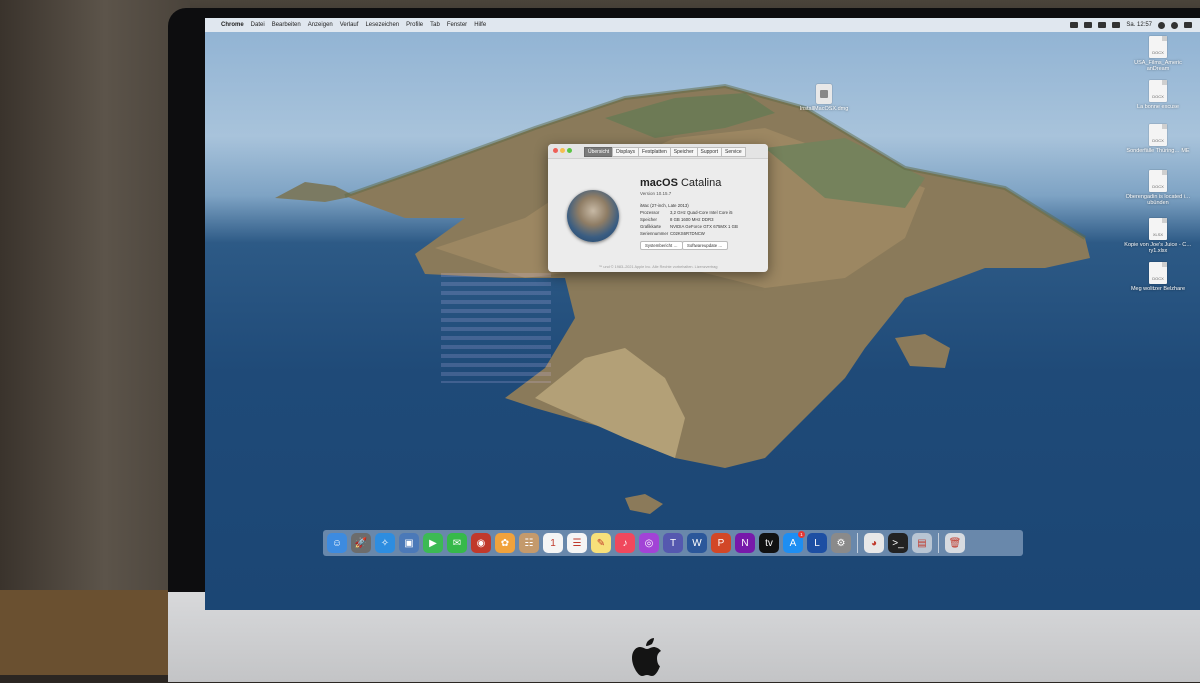  I want to click on menu-lesezeichen: Lesezeichen, so click(382, 25).